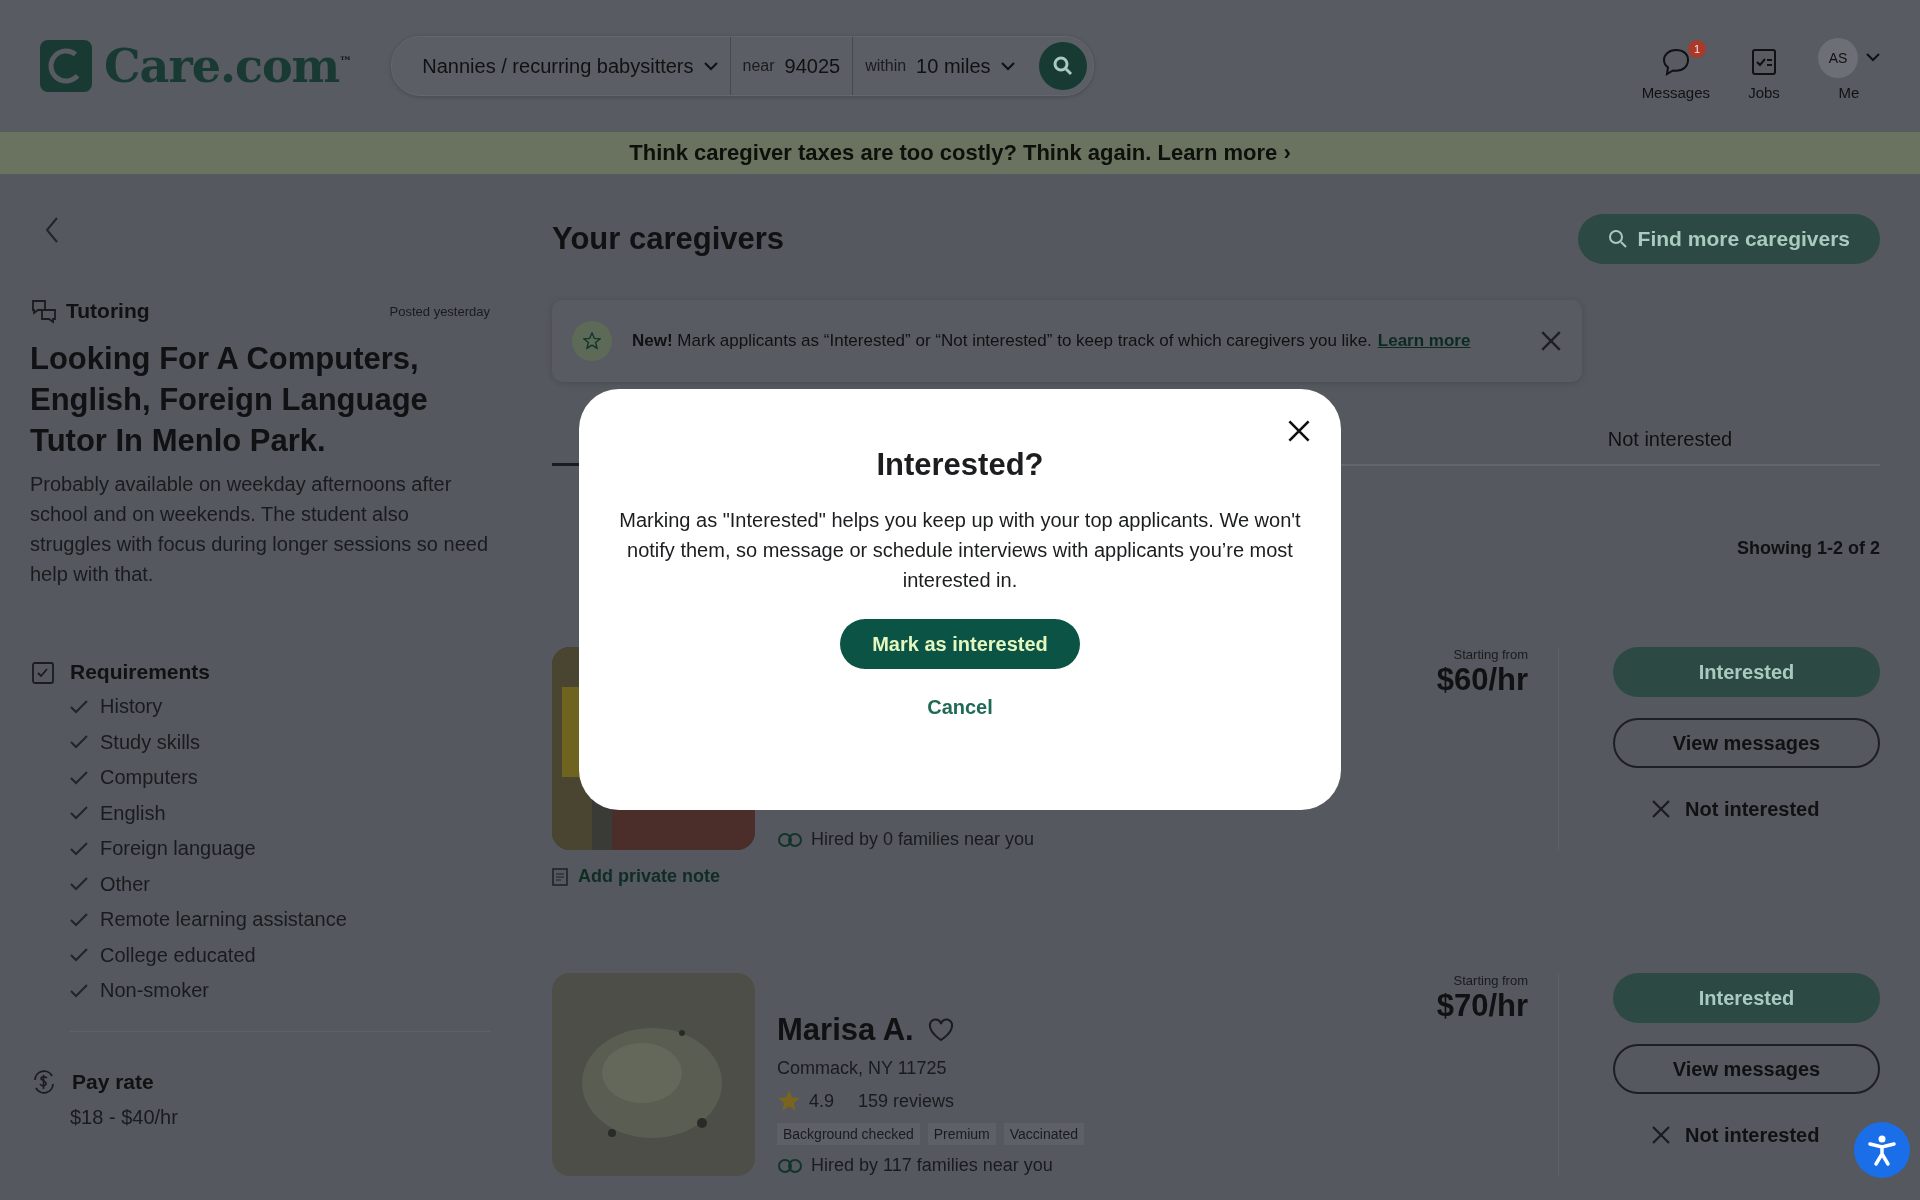  I want to click on nav-profile: AS Me, so click(1849, 66).